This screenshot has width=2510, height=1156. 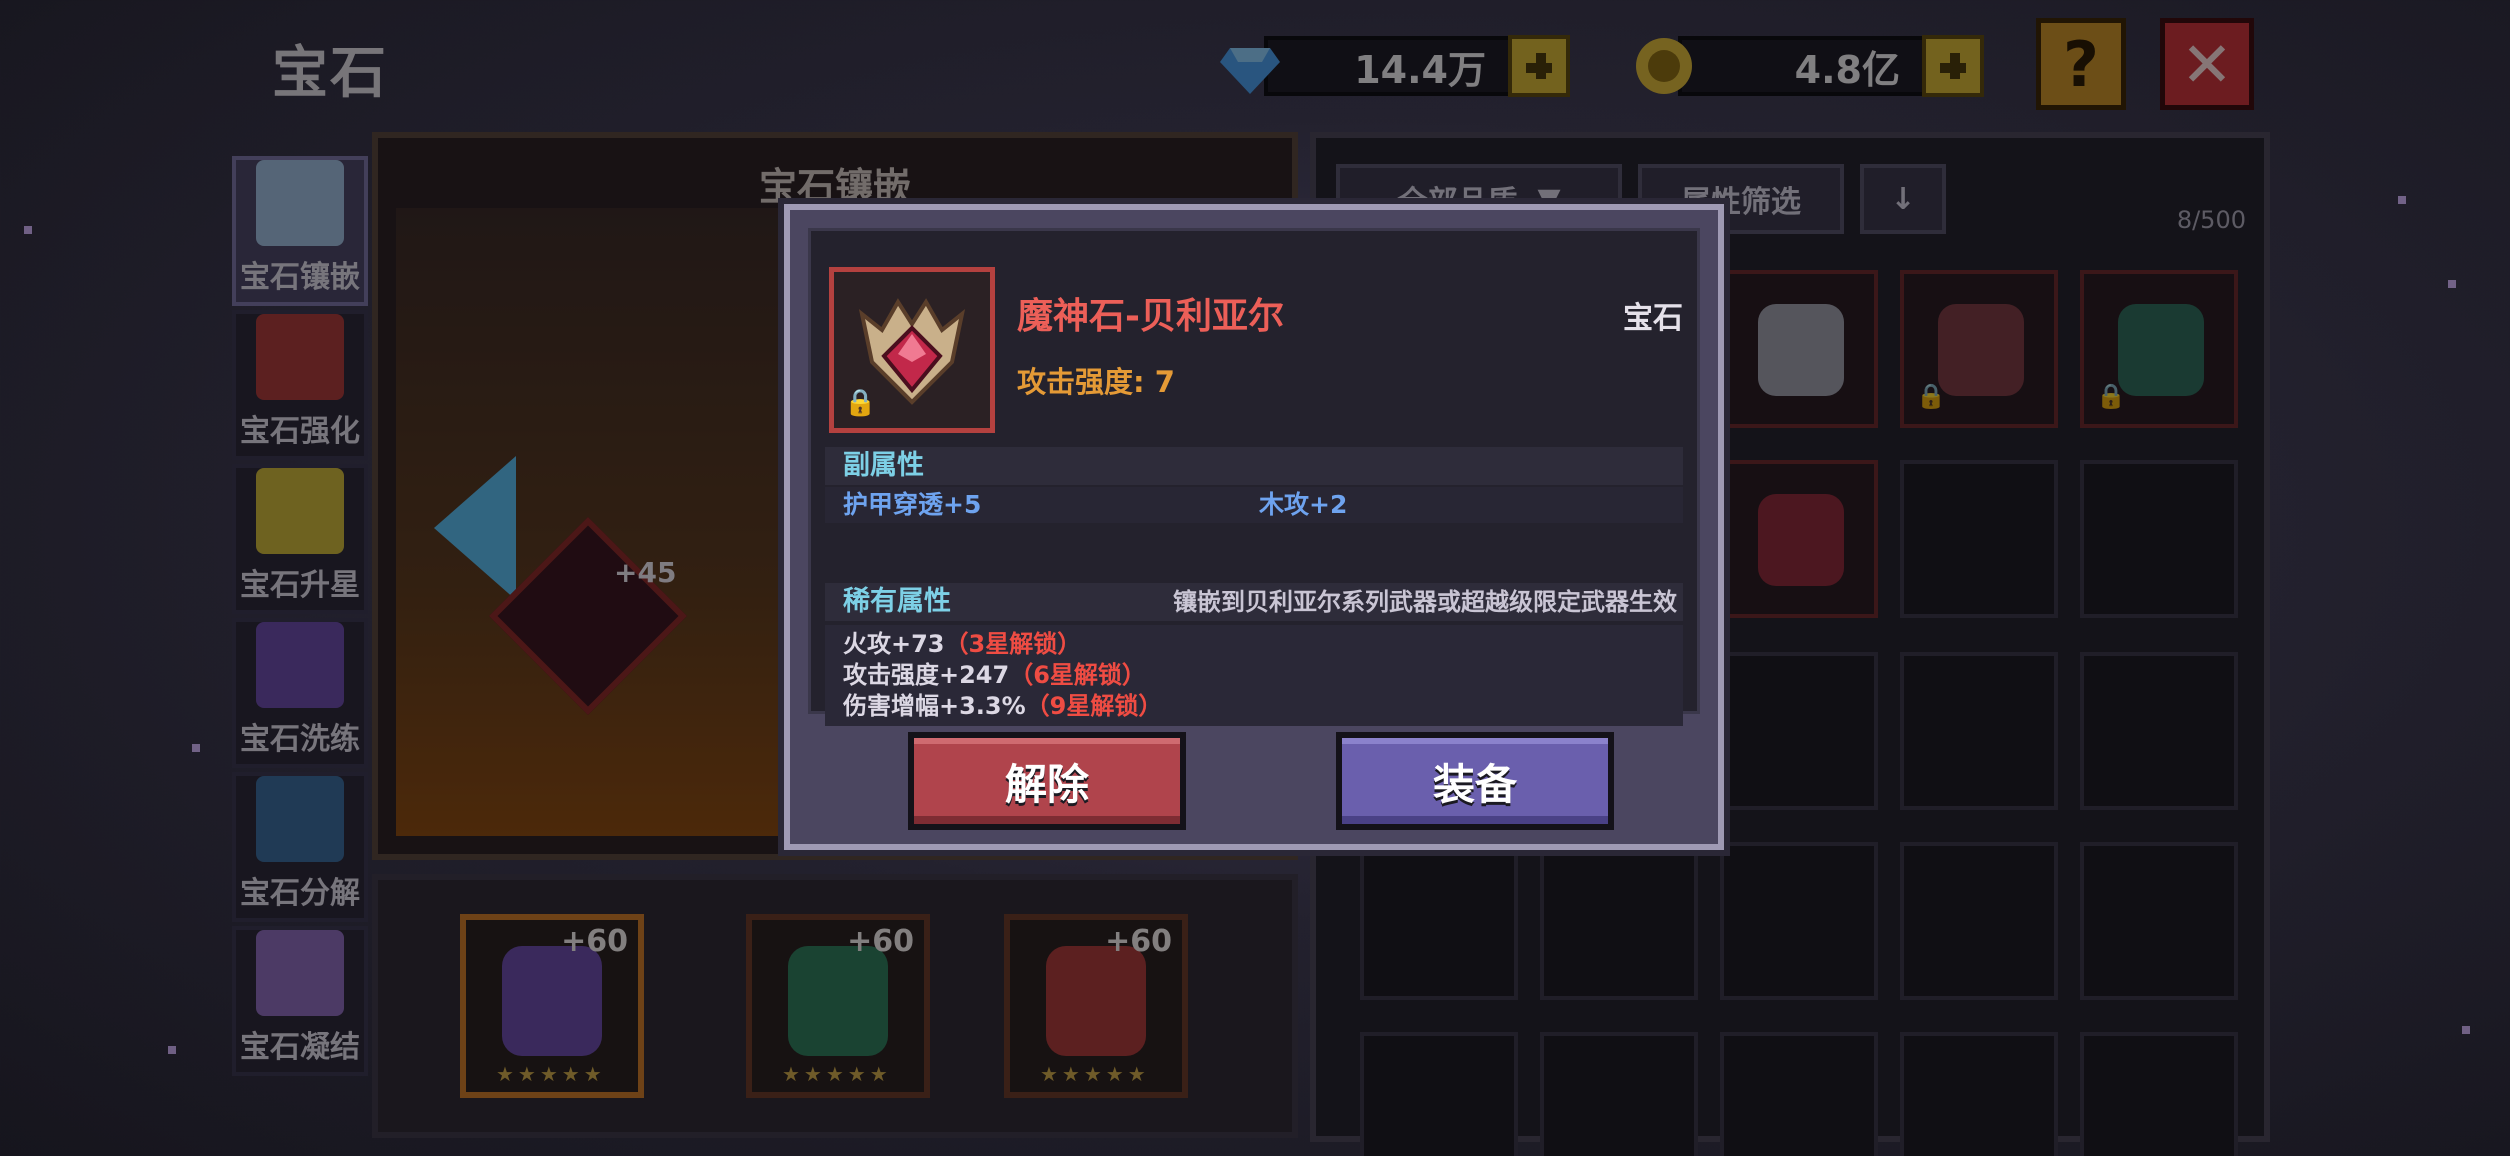 What do you see at coordinates (552, 1001) in the screenshot?
I see `purple-gem-icon` at bounding box center [552, 1001].